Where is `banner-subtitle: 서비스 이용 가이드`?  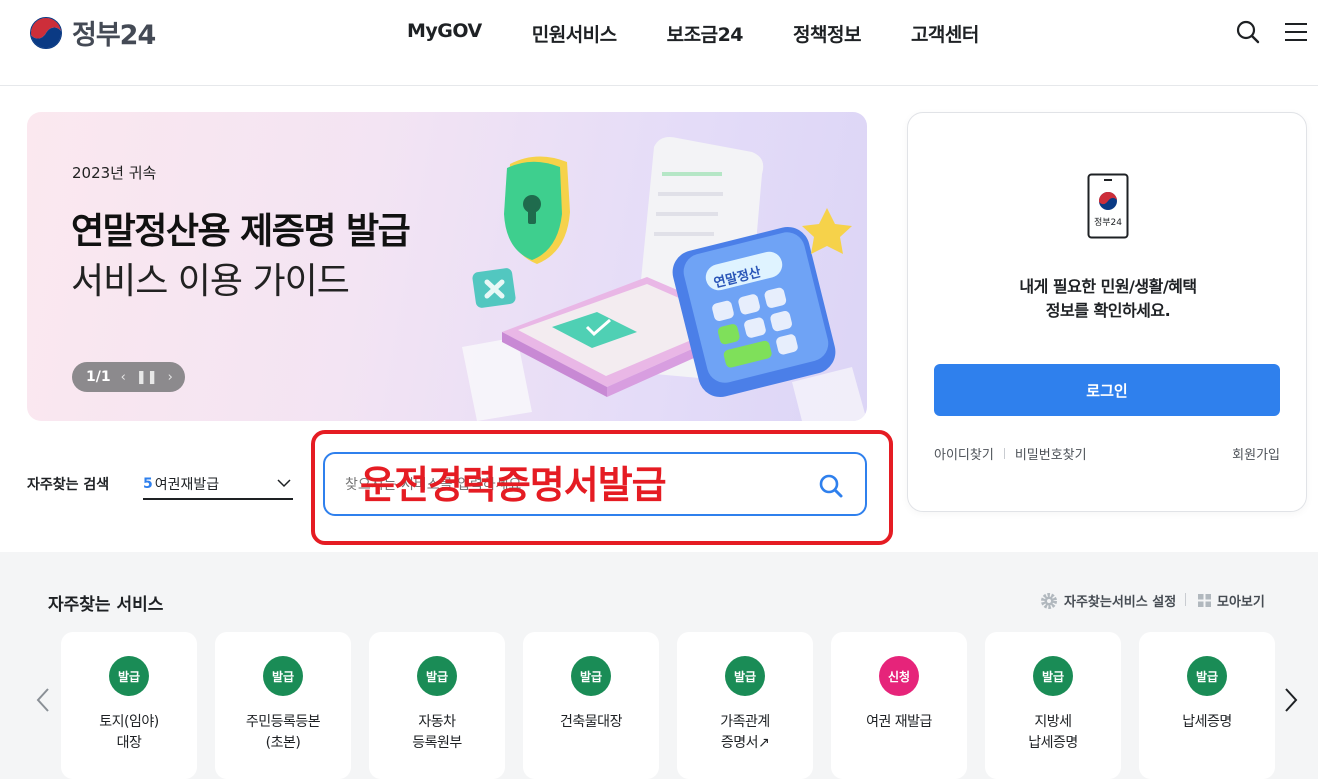 banner-subtitle: 서비스 이용 가이드 is located at coordinates (210, 281).